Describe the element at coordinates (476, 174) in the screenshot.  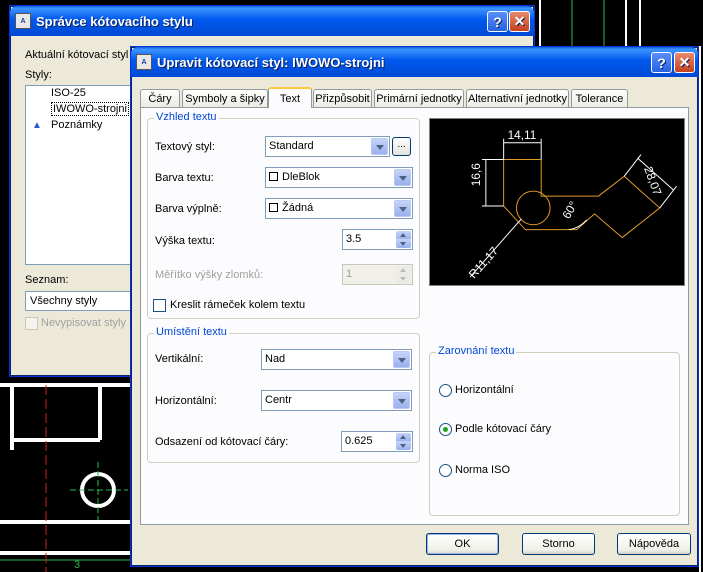
I see `dim-left-text: 16,6` at that location.